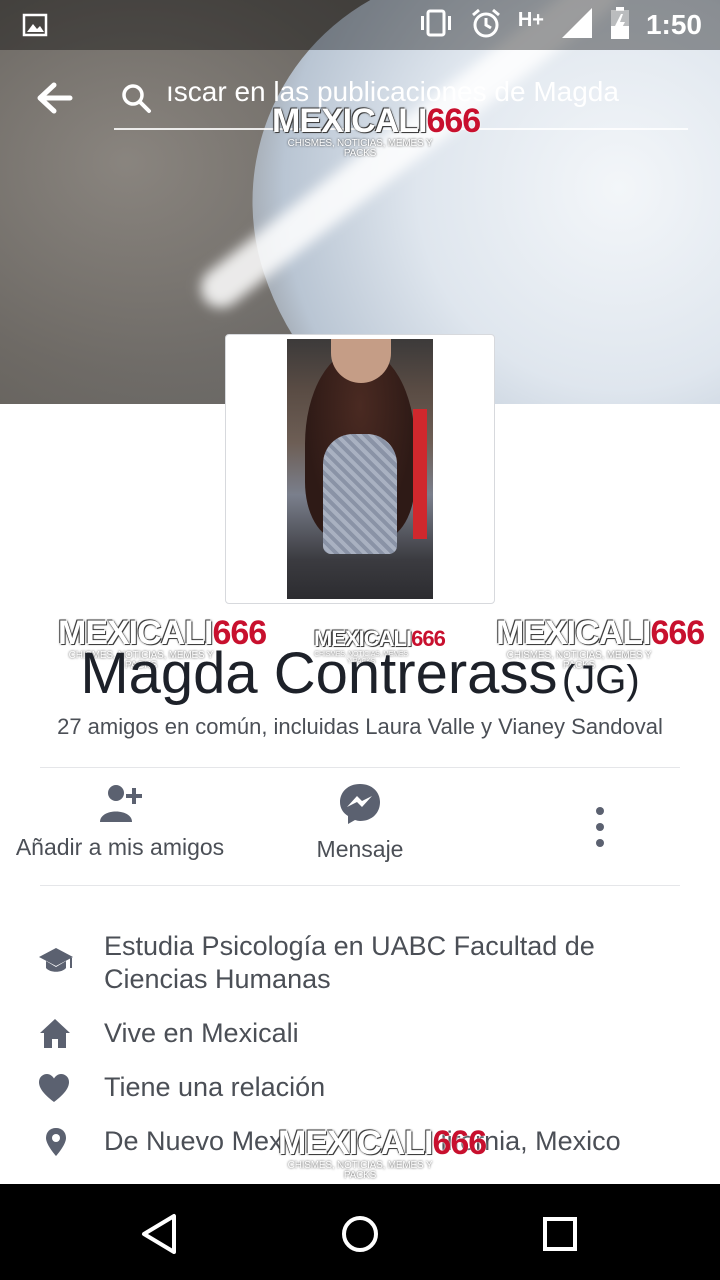  I want to click on profile-name: Magda Contrerass, so click(319, 673).